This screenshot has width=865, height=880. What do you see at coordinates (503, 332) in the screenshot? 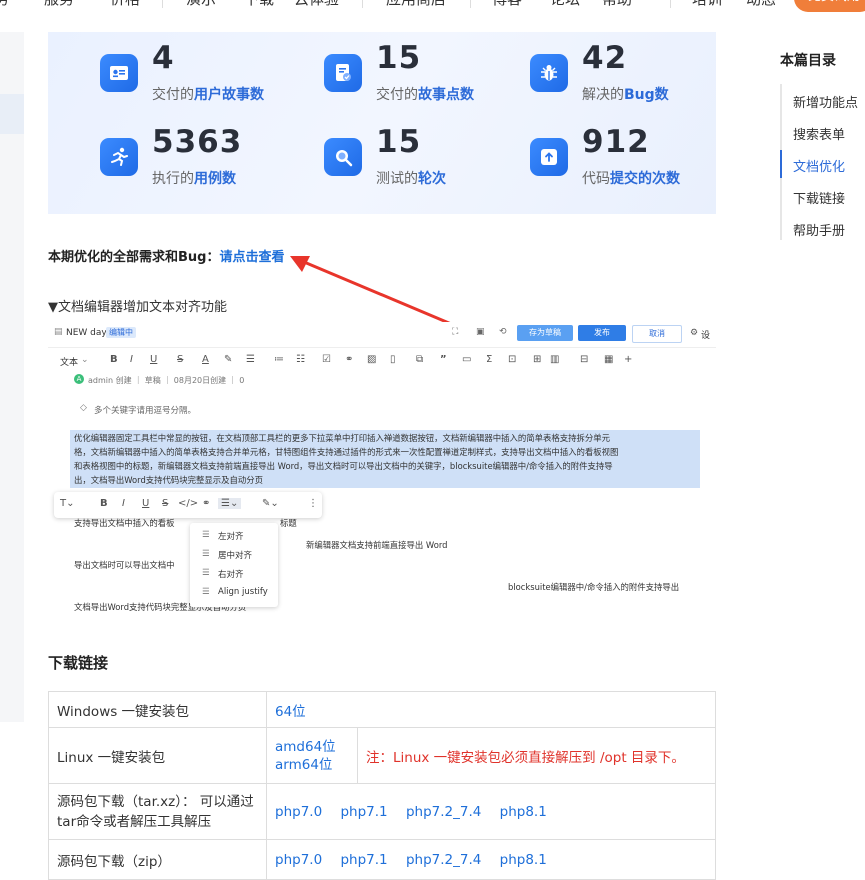
I see `history-icon: ⟲` at bounding box center [503, 332].